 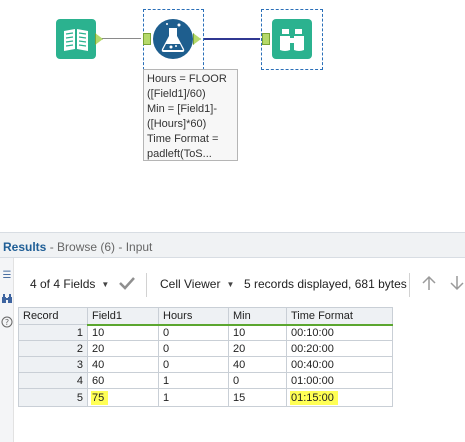 What do you see at coordinates (53, 364) in the screenshot?
I see `record-number: 3` at bounding box center [53, 364].